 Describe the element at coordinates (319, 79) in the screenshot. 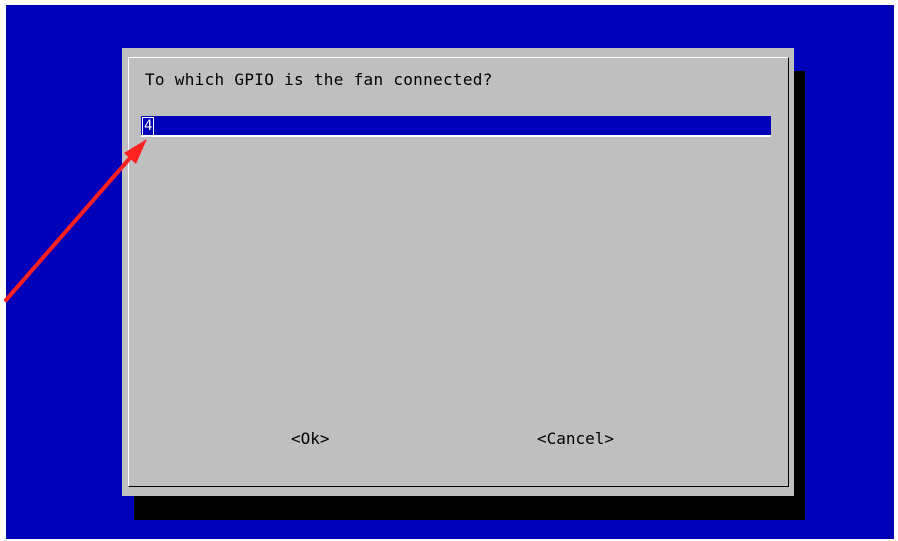

I see `dialog-prompt: To which GPIO is the fan connected?` at that location.